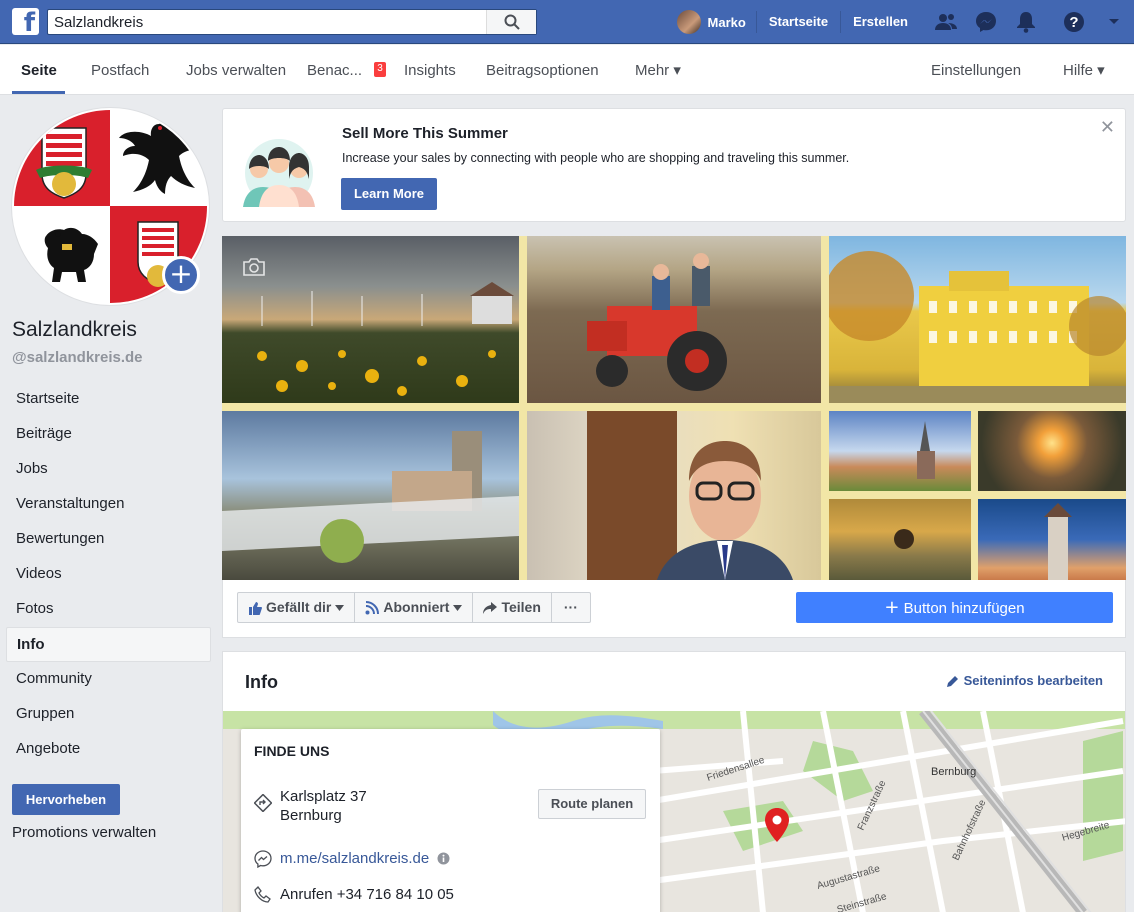  I want to click on address-row: Karlsplatz 37 Bernburg, so click(310, 806).